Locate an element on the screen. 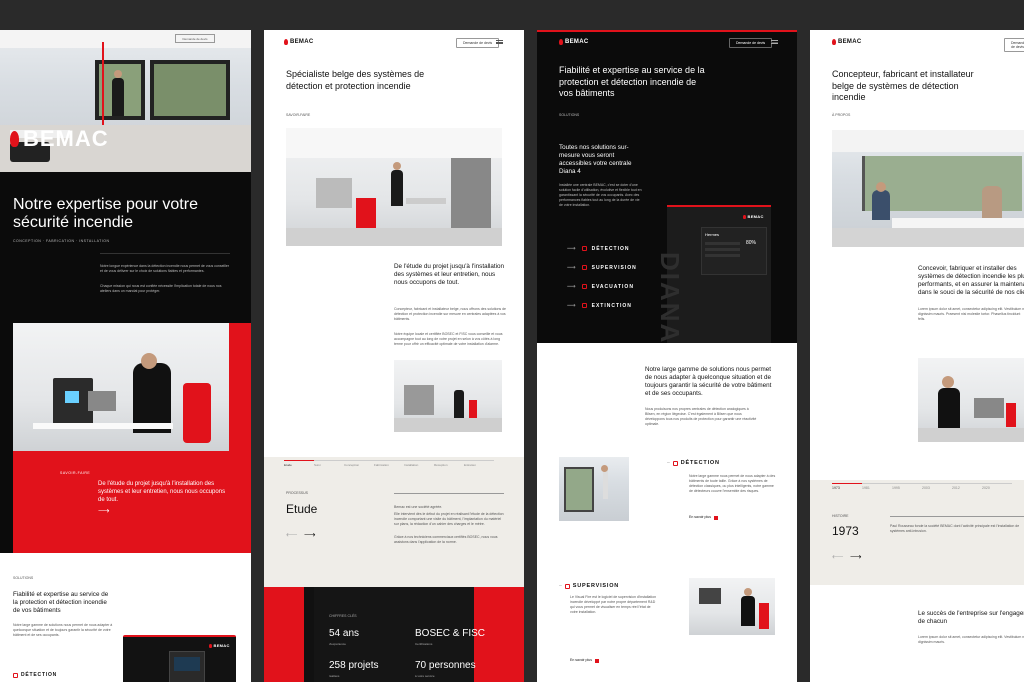 The image size is (1024, 682). red-caption-label: SAVOIR-FAIRE is located at coordinates (75, 473).